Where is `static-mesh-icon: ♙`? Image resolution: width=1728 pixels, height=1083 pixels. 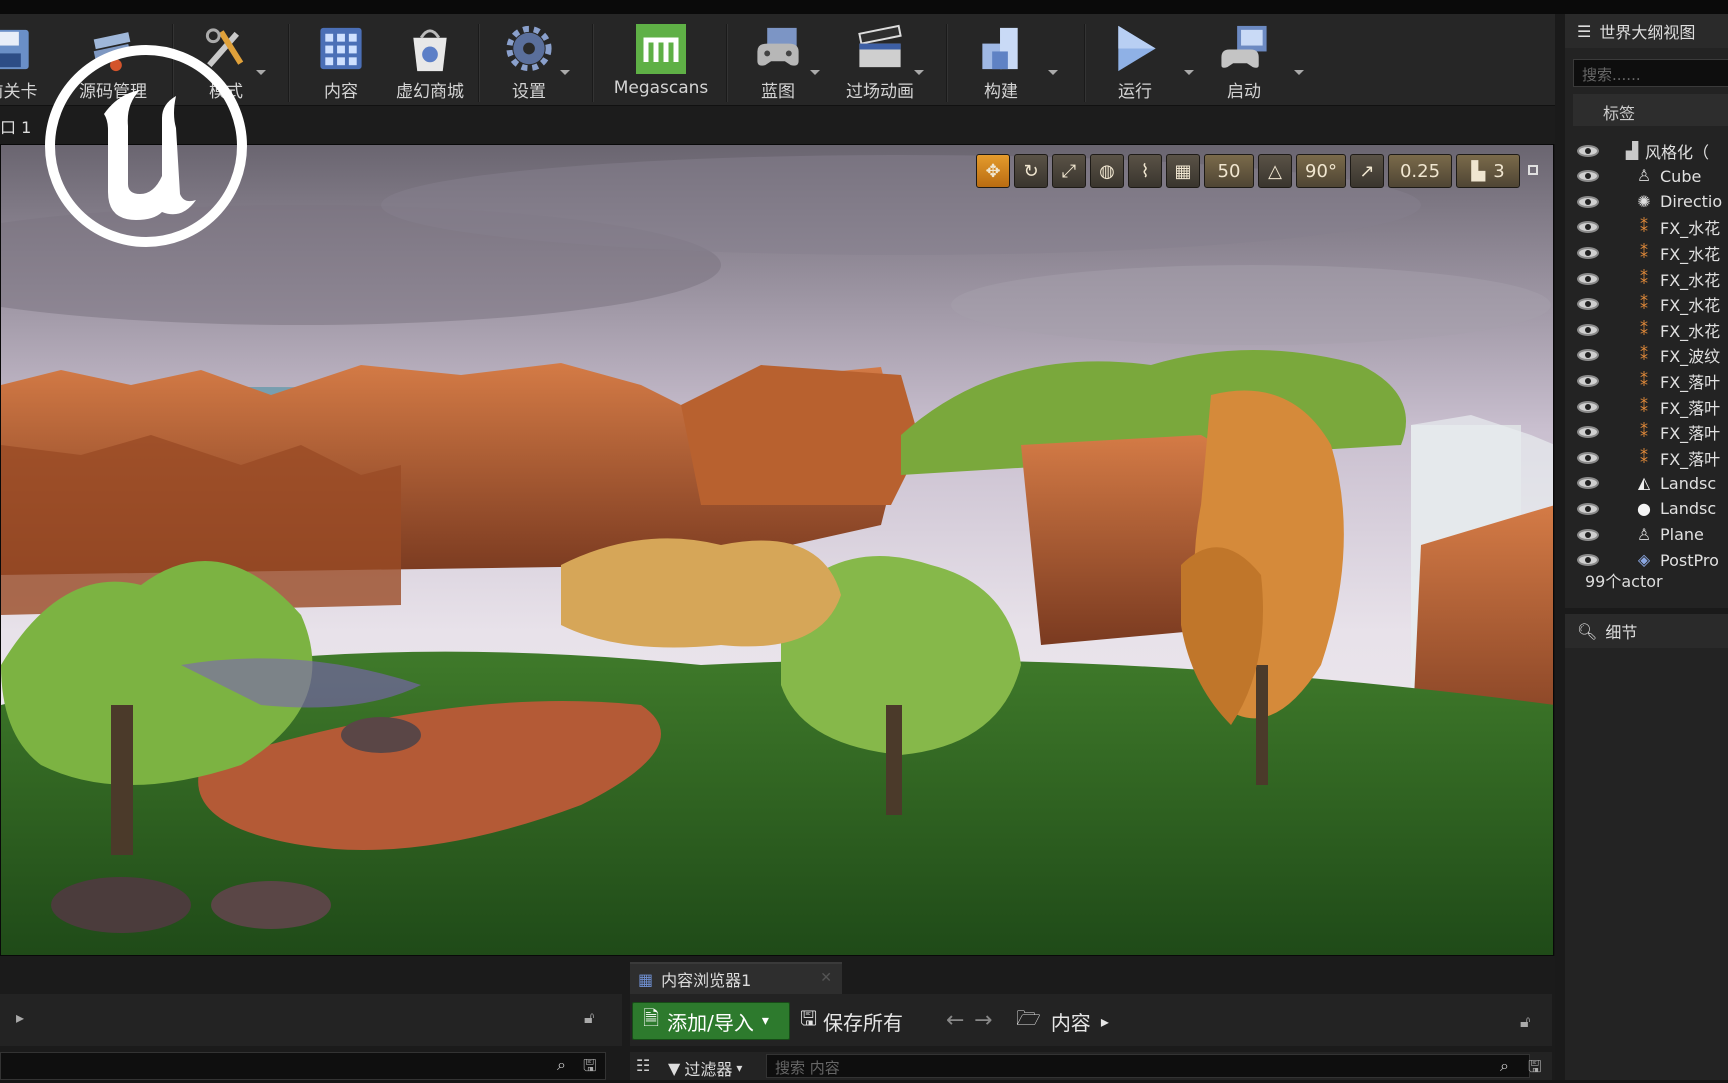 static-mesh-icon: ♙ is located at coordinates (1644, 534).